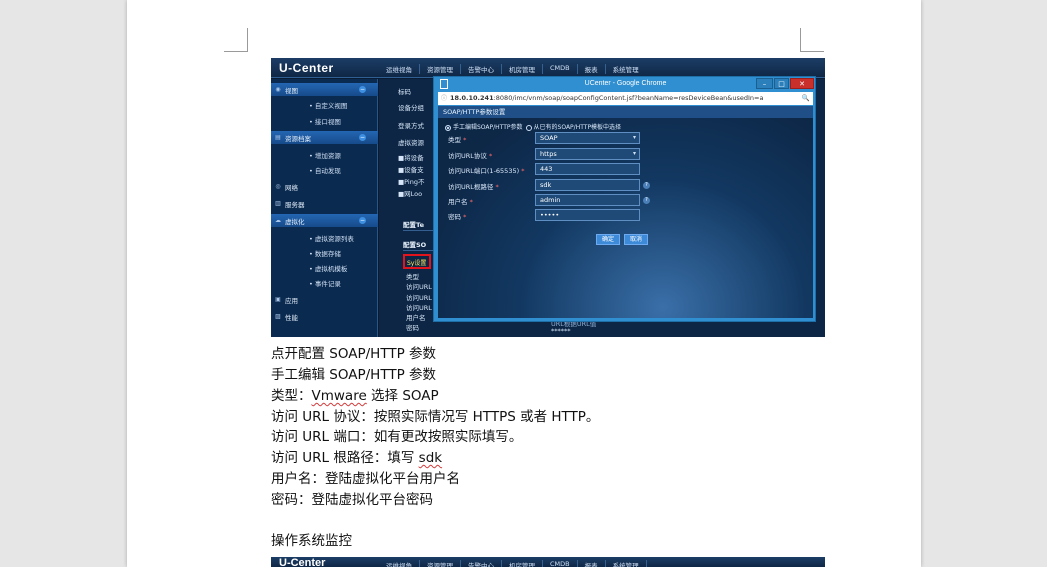 The height and width of the screenshot is (567, 1047). I want to click on sidebar-item: • 数据存储, so click(324, 252).